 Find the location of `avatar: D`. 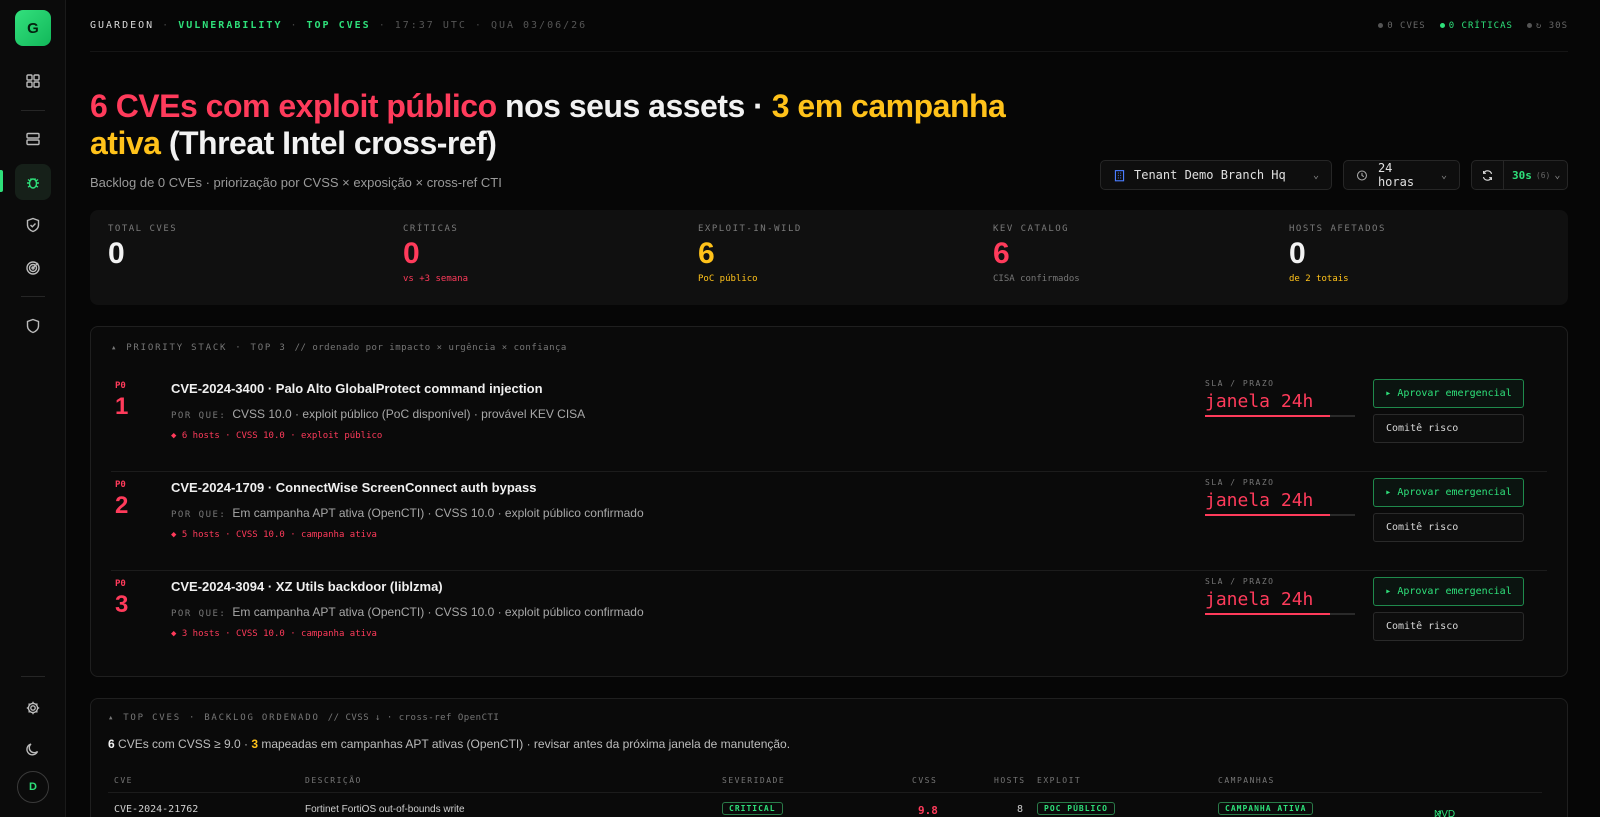

avatar: D is located at coordinates (33, 787).